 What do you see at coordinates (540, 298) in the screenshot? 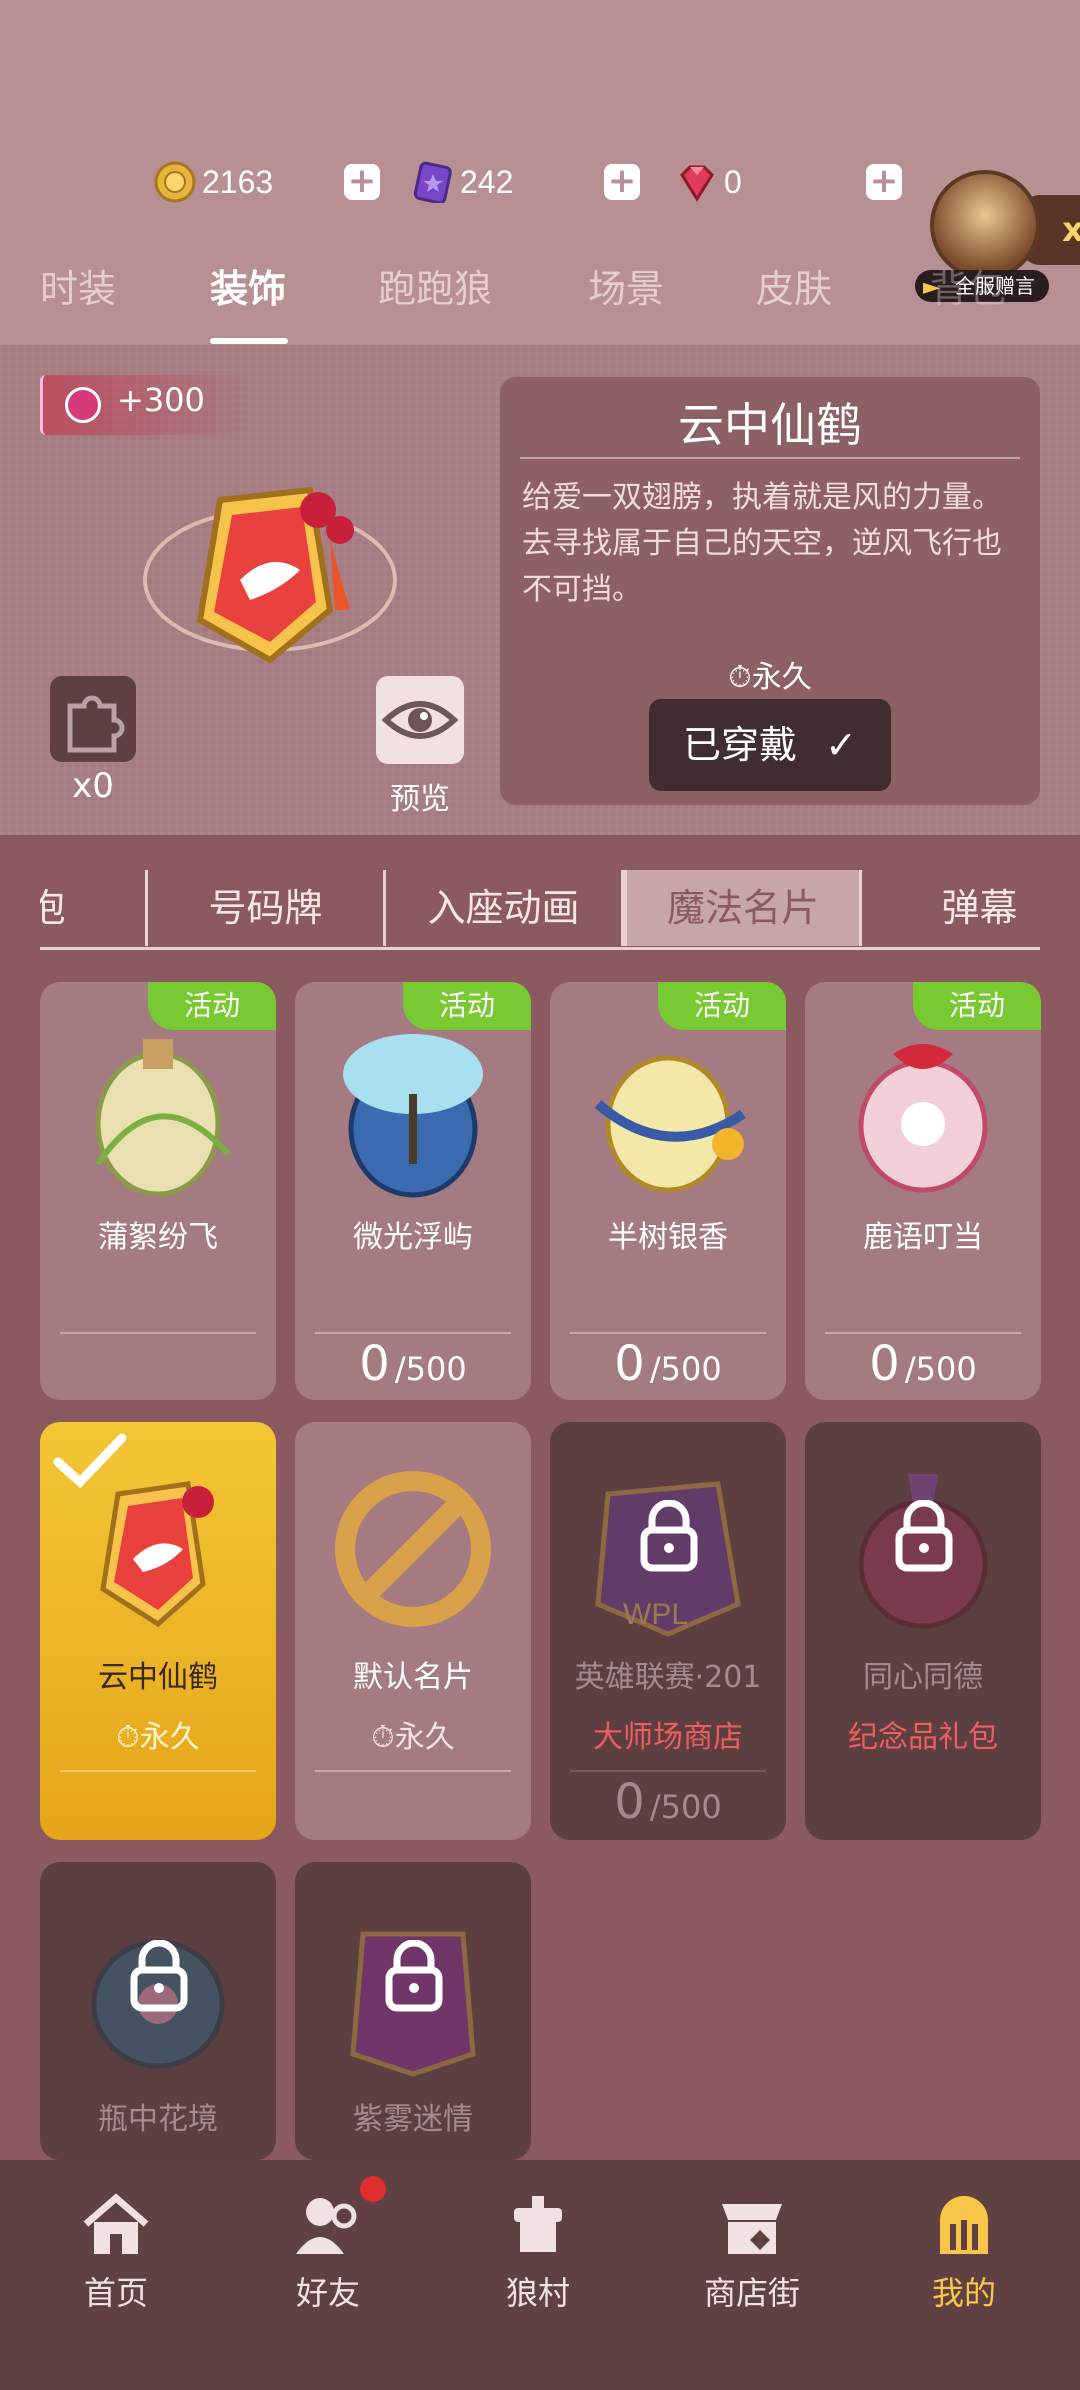
I see `main-tabs: 时装 装饰 跑跑狼 场景 皮肤 背包` at bounding box center [540, 298].